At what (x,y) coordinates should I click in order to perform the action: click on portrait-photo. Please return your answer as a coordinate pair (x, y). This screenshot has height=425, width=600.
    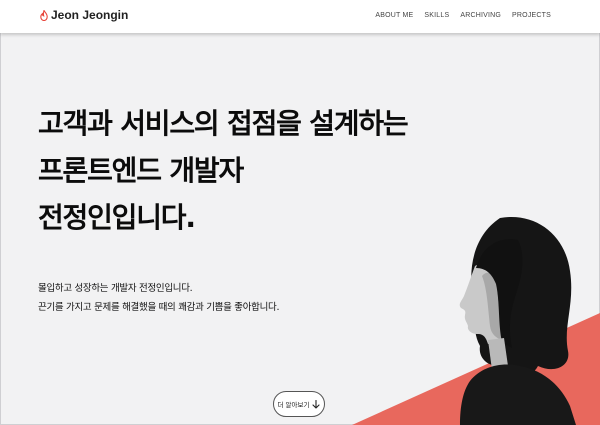
    Looking at the image, I should click on (517, 321).